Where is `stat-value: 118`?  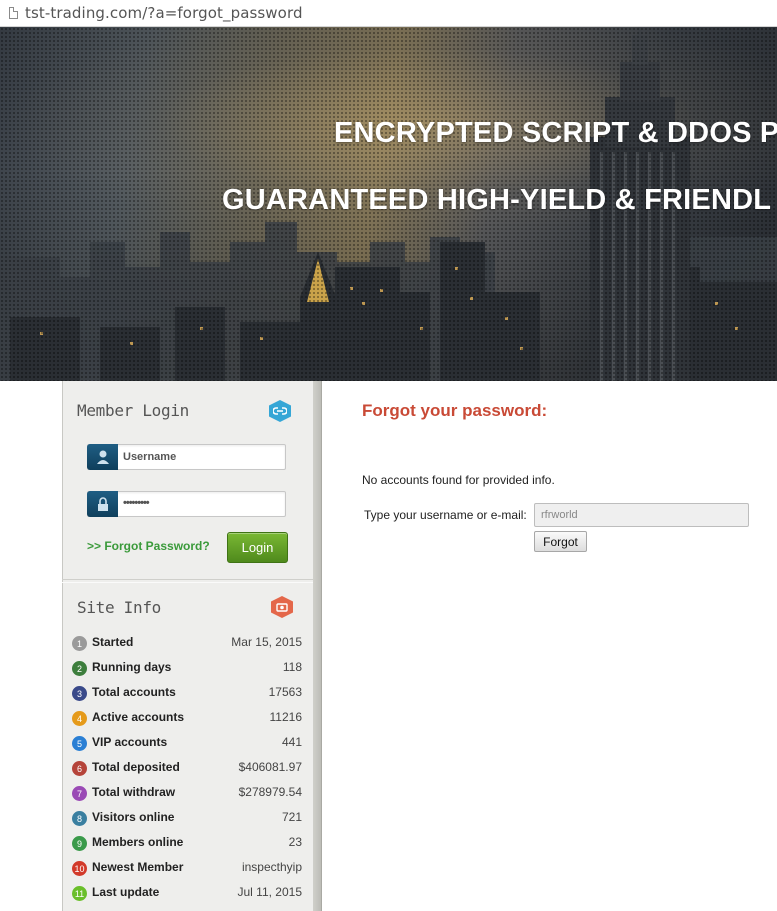
stat-value: 118 is located at coordinates (292, 667).